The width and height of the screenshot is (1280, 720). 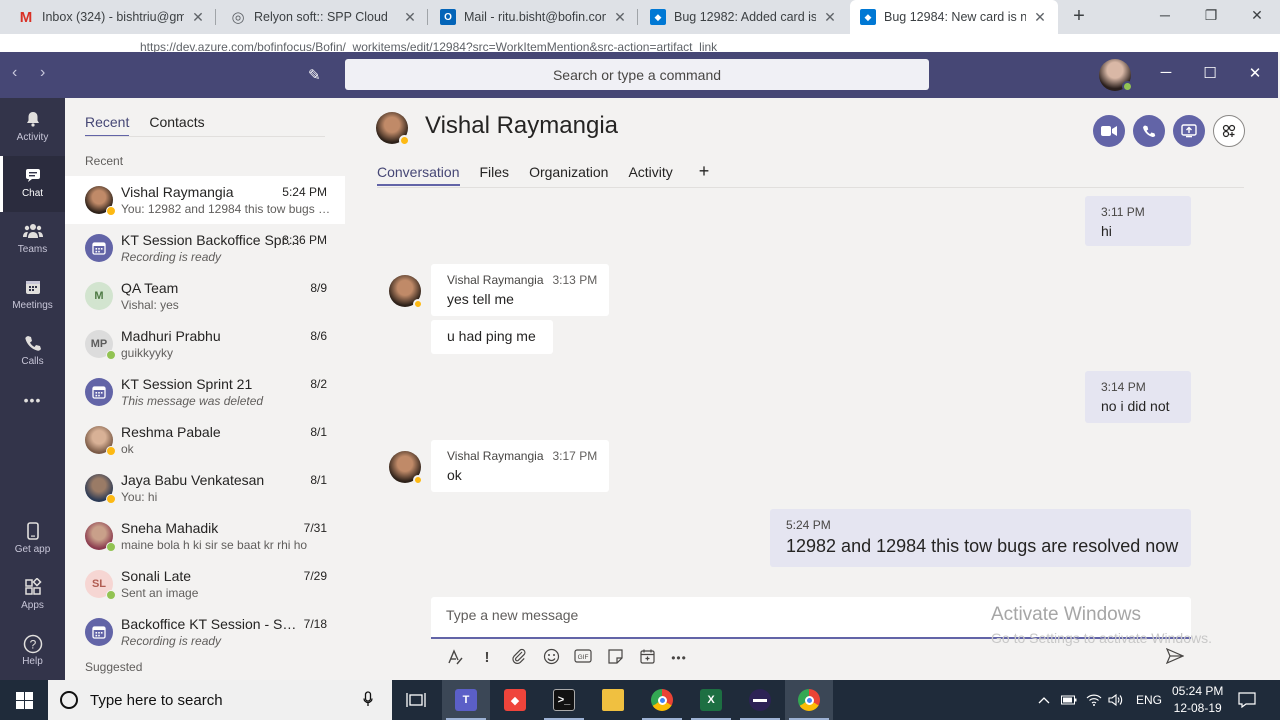 What do you see at coordinates (32, 400) in the screenshot?
I see `rail-more: •••` at bounding box center [32, 400].